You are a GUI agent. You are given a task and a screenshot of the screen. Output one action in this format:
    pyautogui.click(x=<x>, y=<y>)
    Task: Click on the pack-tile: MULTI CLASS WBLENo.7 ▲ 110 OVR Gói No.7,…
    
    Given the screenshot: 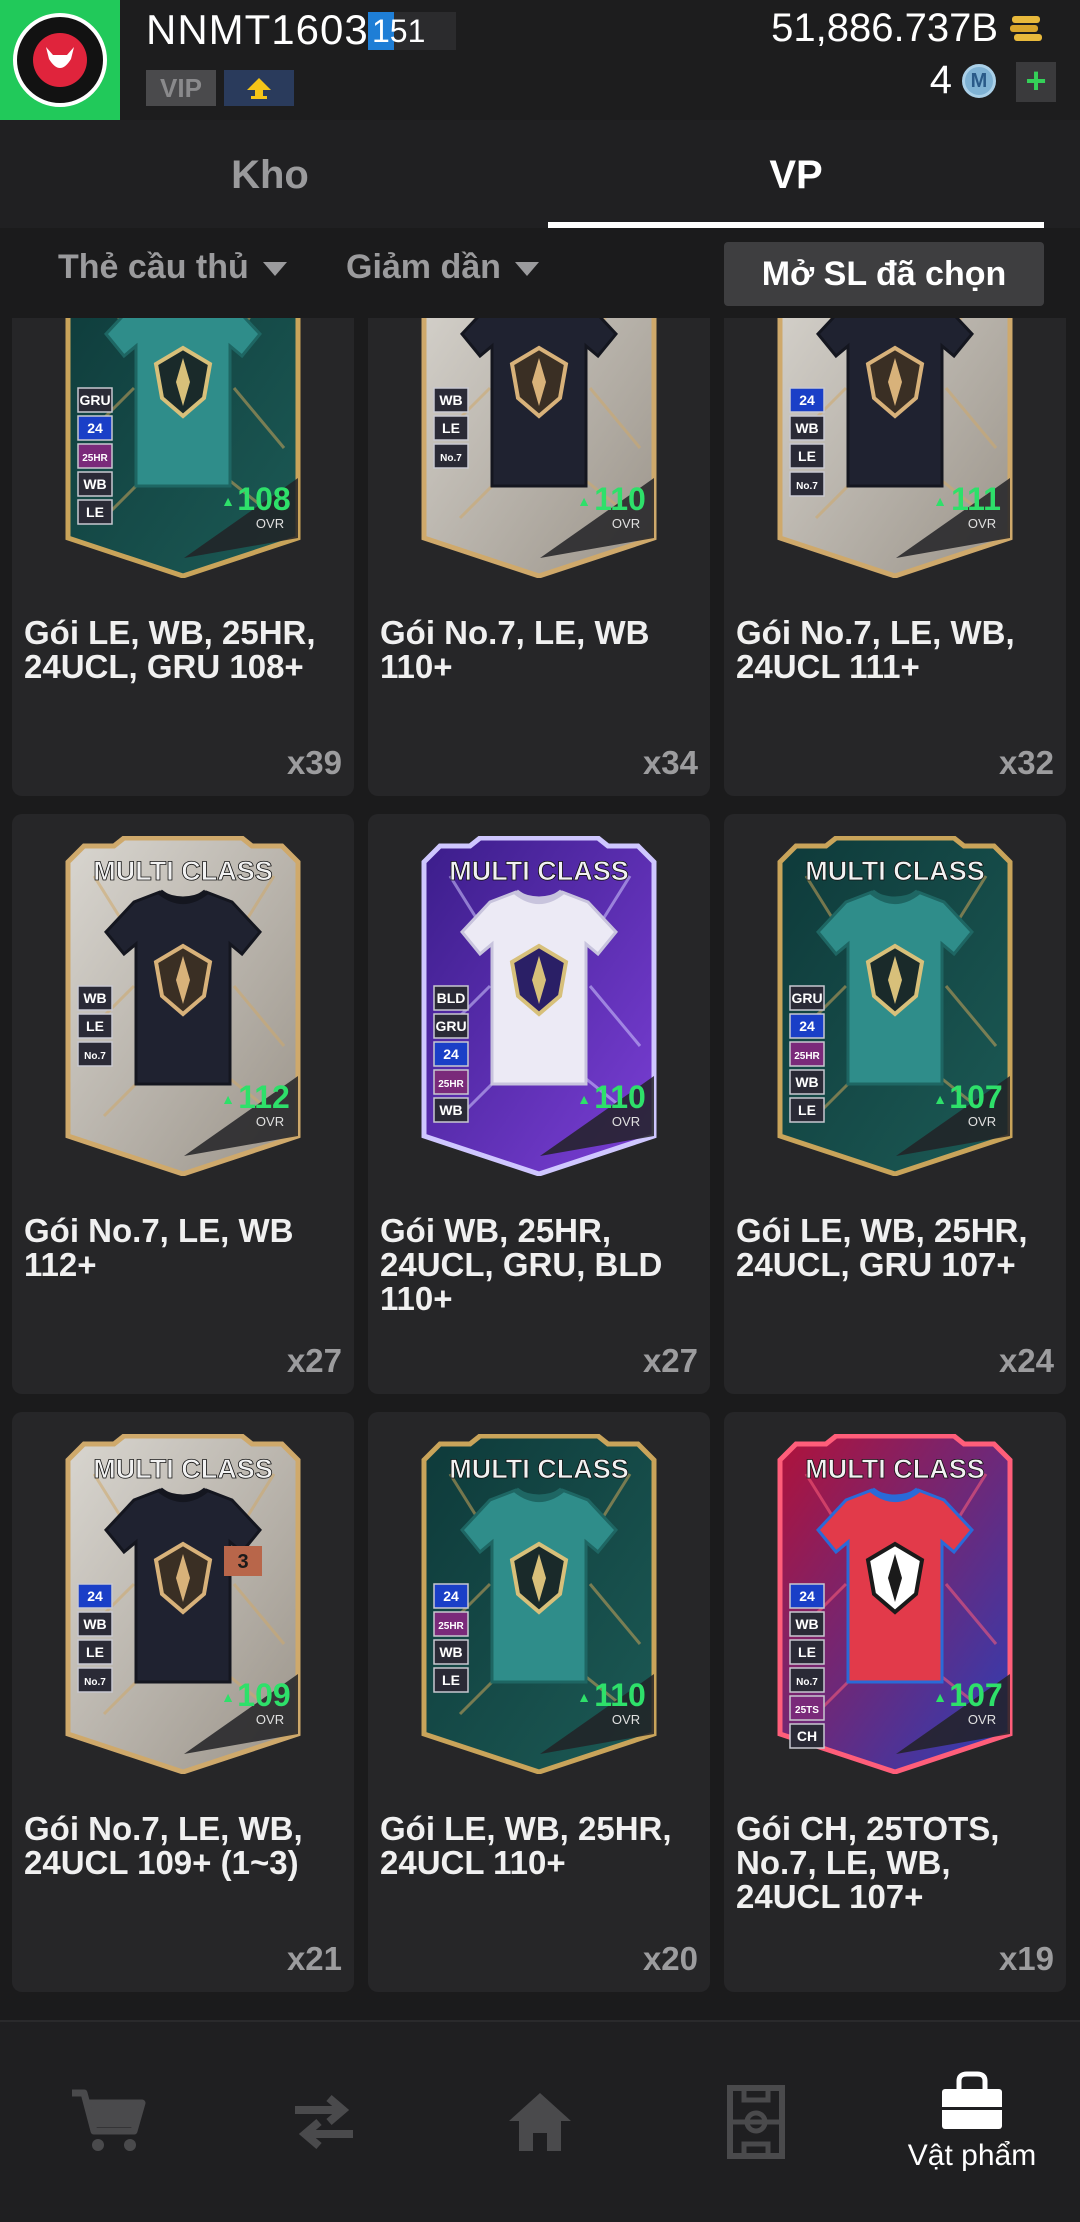 What is the action you would take?
    pyautogui.click(x=539, y=557)
    